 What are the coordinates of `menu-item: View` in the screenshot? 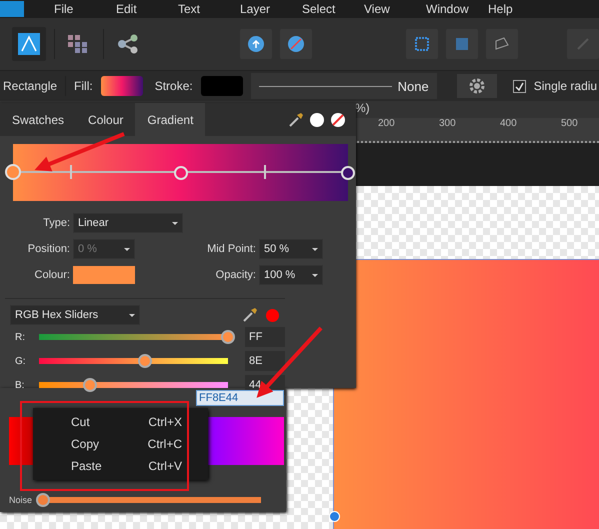 It's located at (390, 9).